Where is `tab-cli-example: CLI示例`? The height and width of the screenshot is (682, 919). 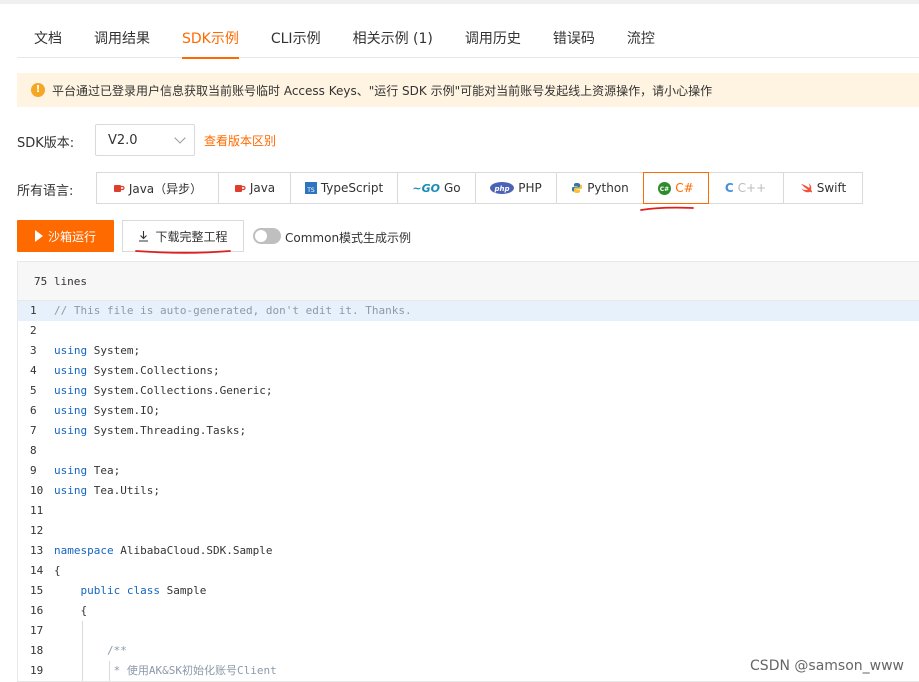 tab-cli-example: CLI示例 is located at coordinates (296, 40).